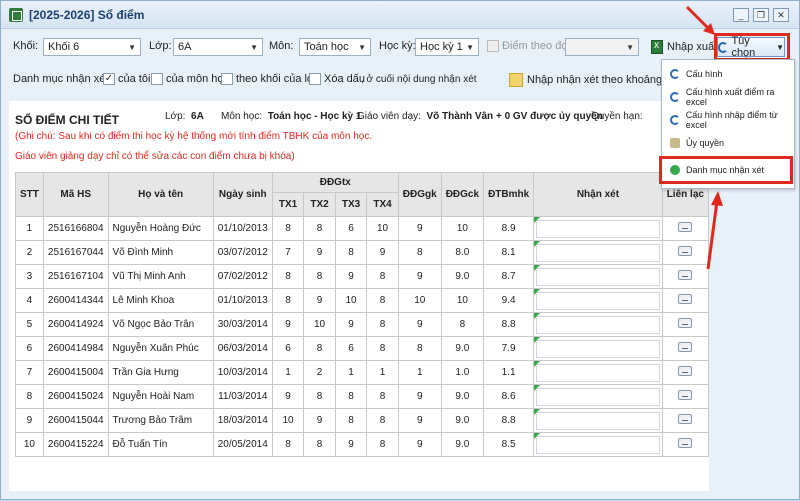  What do you see at coordinates (704, 137) in the screenshot?
I see `annotation-arrows` at bounding box center [704, 137].